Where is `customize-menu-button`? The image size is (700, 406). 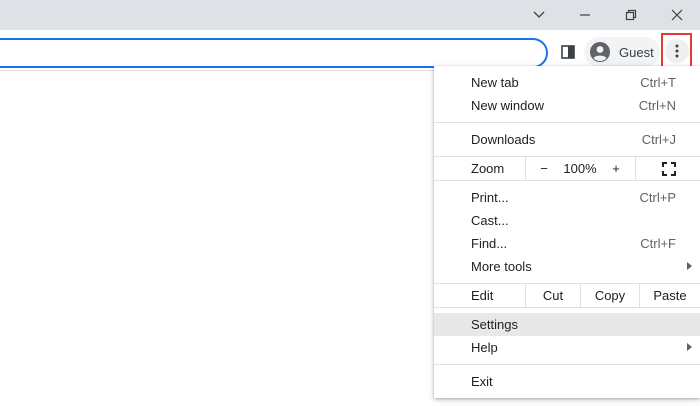 customize-menu-button is located at coordinates (676, 51).